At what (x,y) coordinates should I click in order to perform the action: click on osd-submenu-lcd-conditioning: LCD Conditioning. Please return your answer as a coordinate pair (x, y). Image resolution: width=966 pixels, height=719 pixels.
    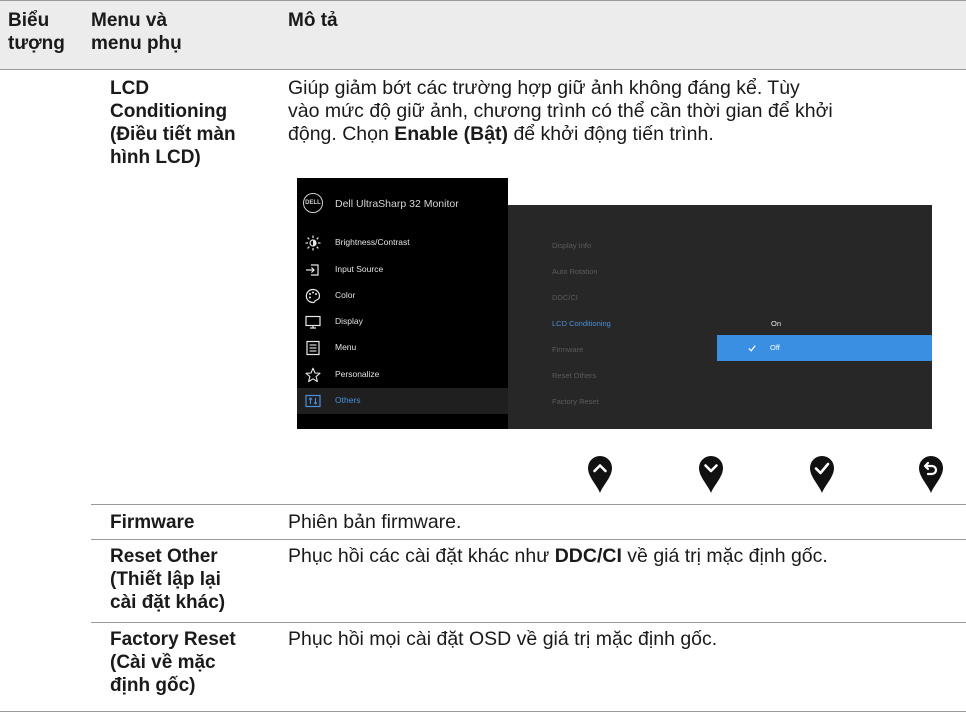
    Looking at the image, I should click on (581, 323).